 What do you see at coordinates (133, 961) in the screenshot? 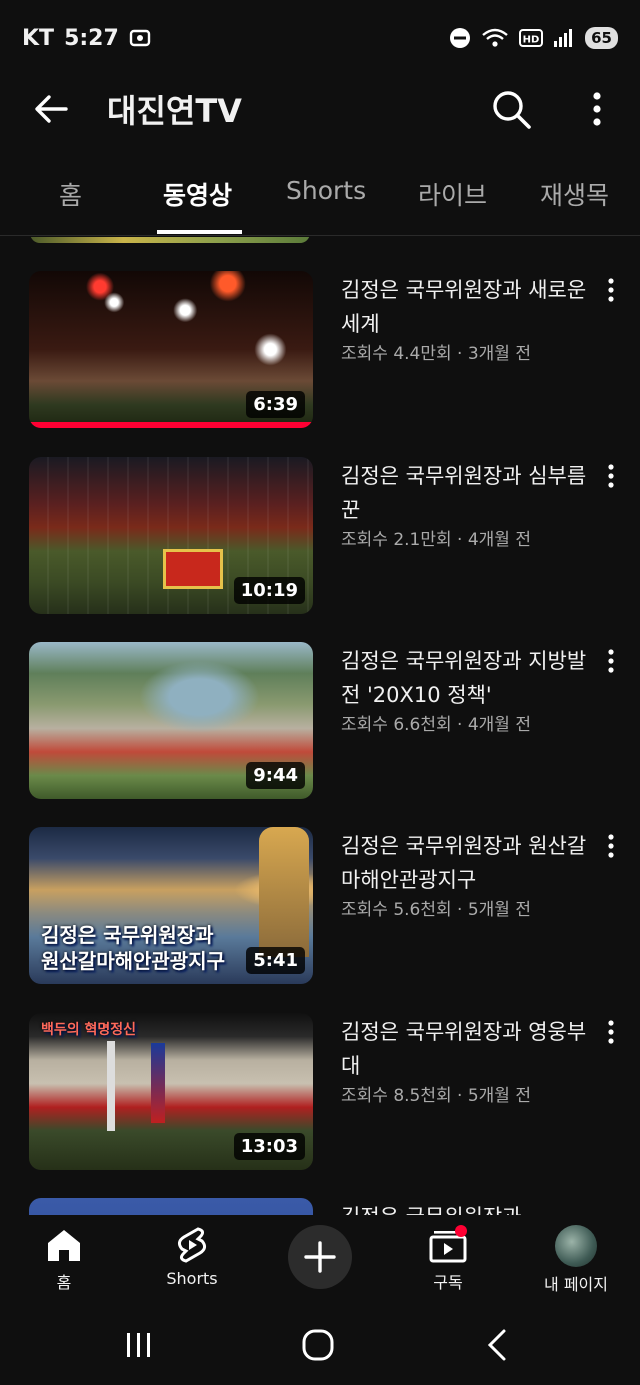
I see `thumbnail-caption: 원산갈마해안관광지구` at bounding box center [133, 961].